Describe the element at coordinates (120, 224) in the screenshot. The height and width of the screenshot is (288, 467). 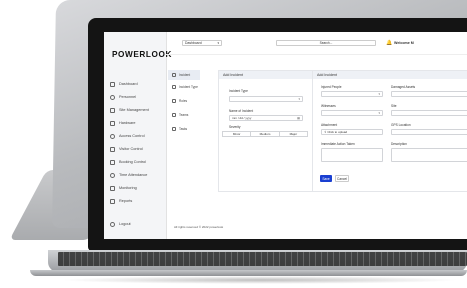
I see `sidebar-item-logout: Logout` at that location.